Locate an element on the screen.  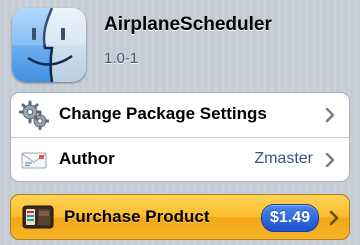
change-package-settings-label: Change Package Settings is located at coordinates (163, 113).